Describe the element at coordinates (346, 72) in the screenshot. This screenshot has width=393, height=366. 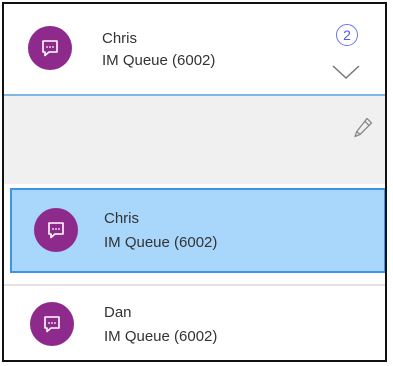
I see `chevron-down-icon` at that location.